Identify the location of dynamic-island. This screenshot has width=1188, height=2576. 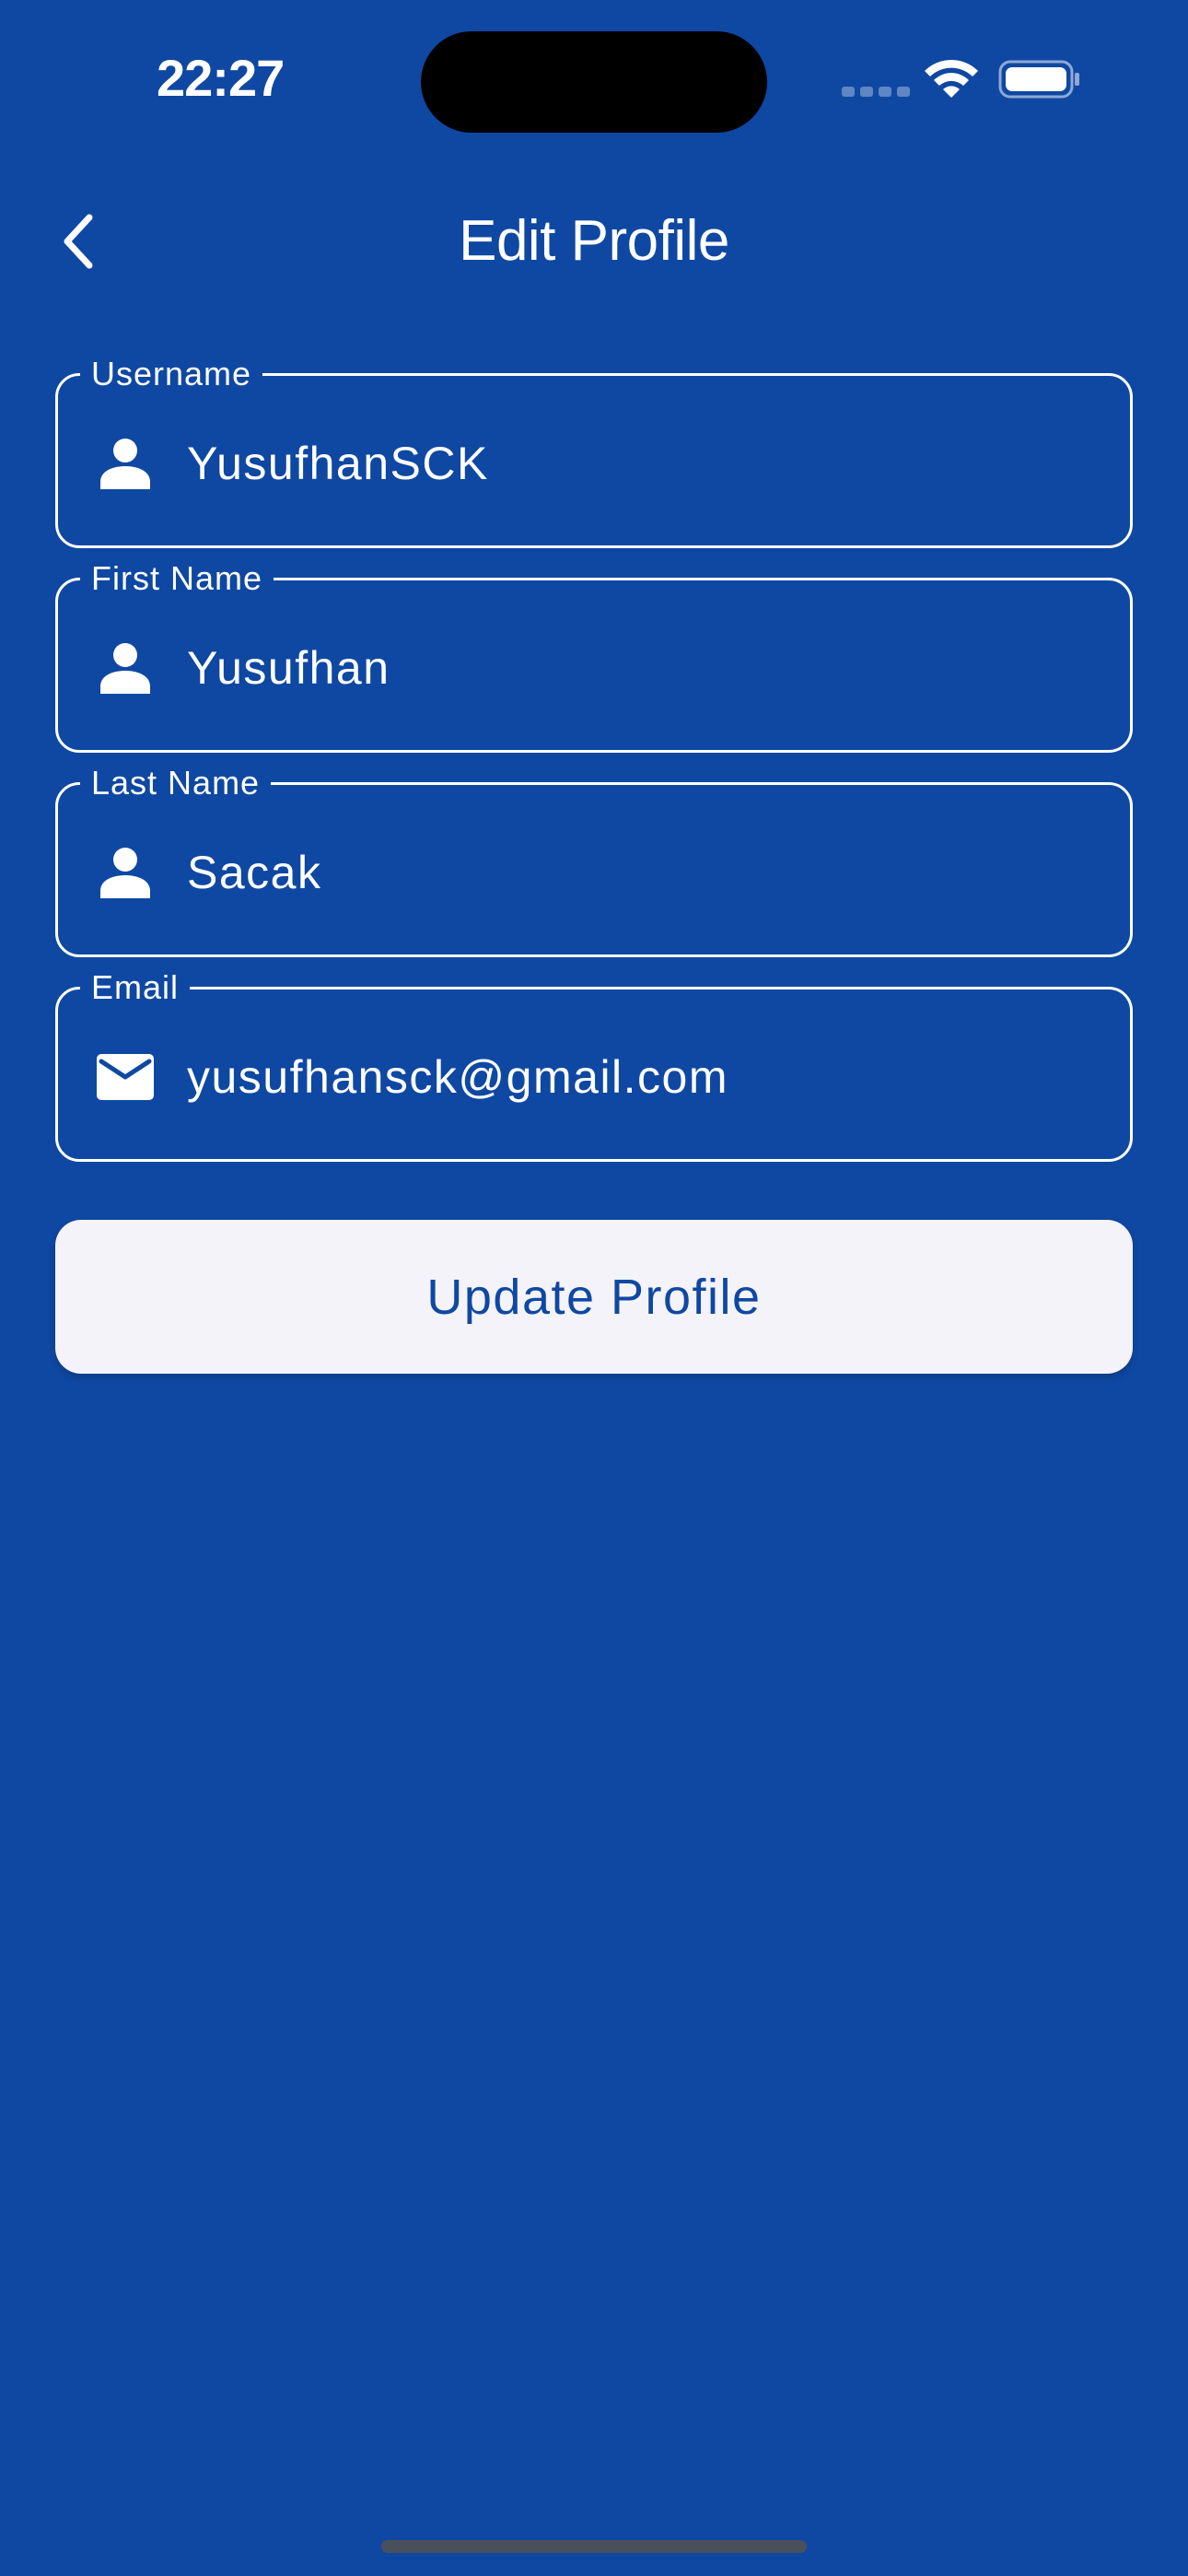
(594, 82).